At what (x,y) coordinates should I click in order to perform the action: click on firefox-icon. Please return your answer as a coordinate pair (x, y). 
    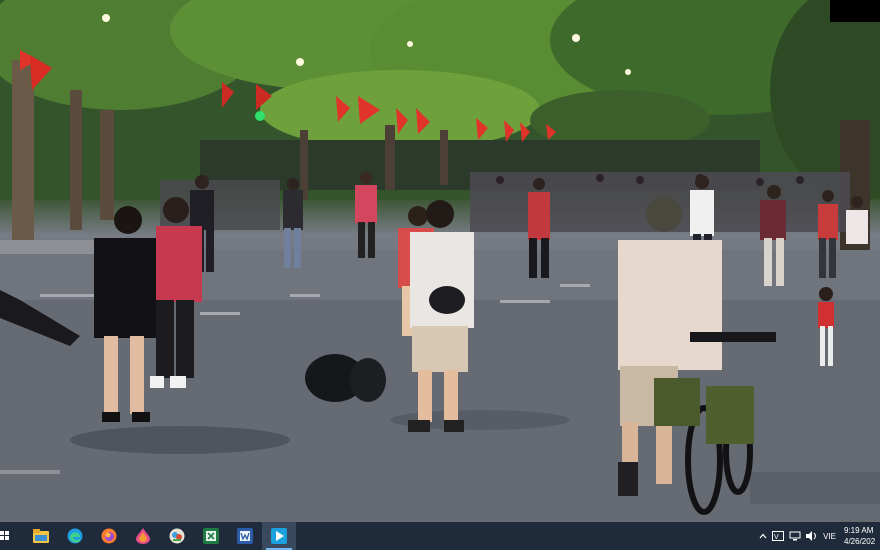
    Looking at the image, I should click on (109, 536).